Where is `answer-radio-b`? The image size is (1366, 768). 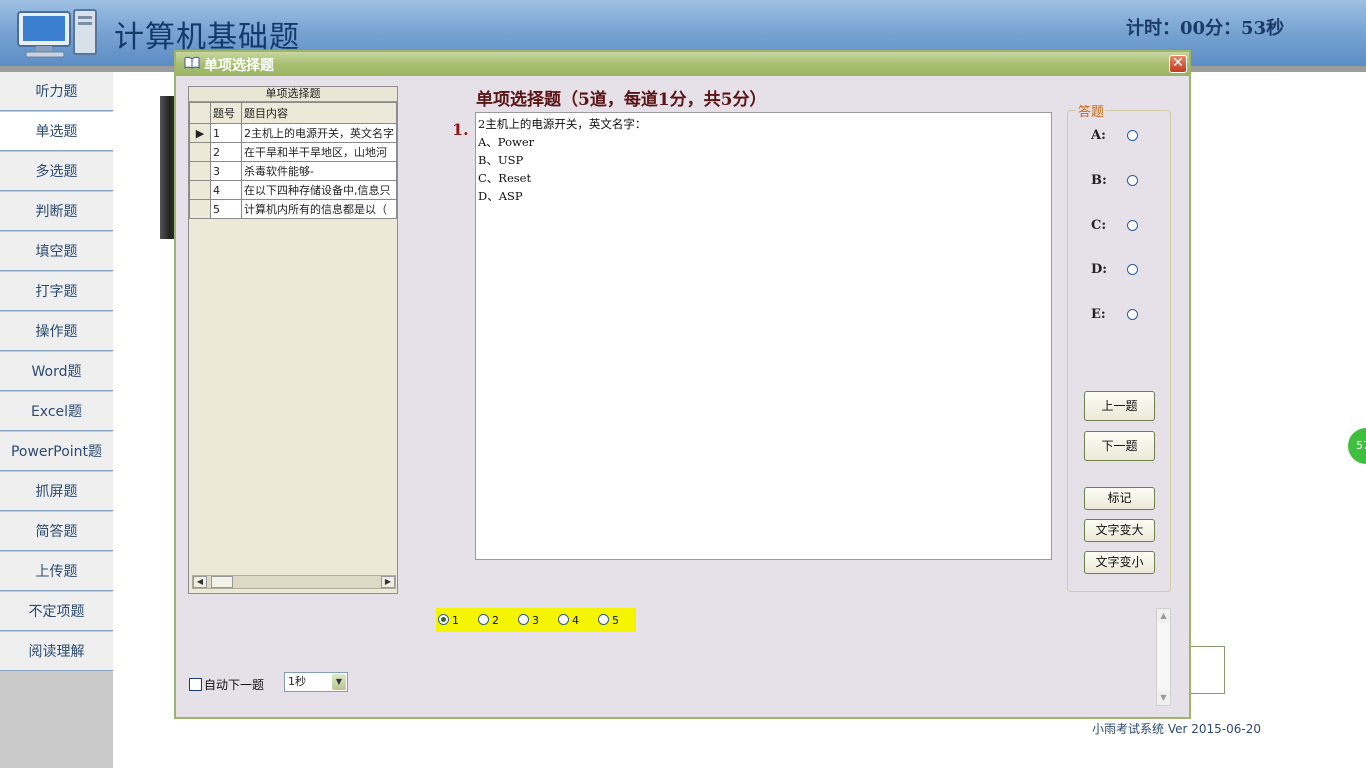
answer-radio-b is located at coordinates (1132, 180).